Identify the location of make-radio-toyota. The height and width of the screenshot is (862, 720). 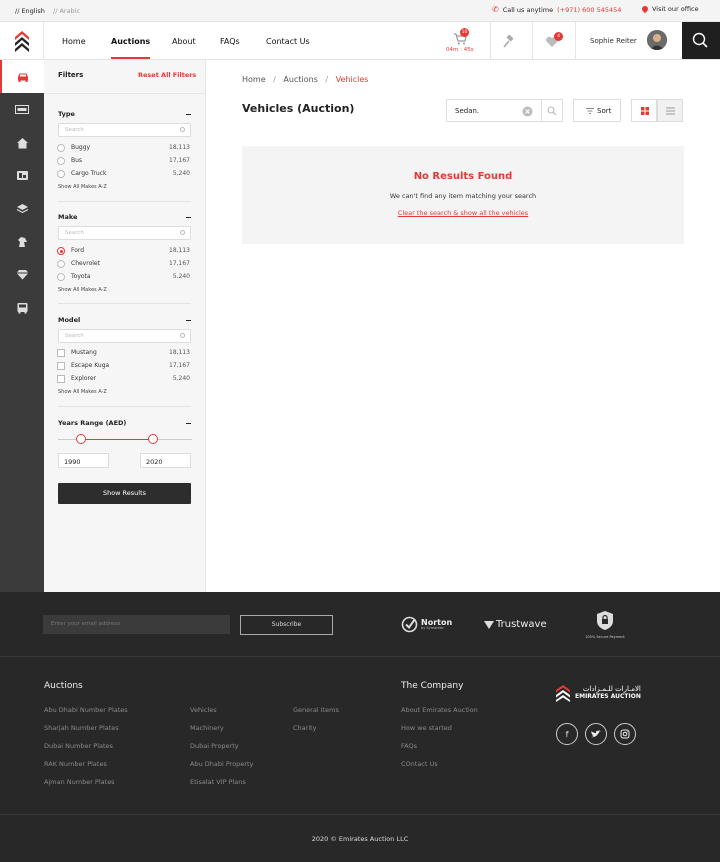
(61, 277).